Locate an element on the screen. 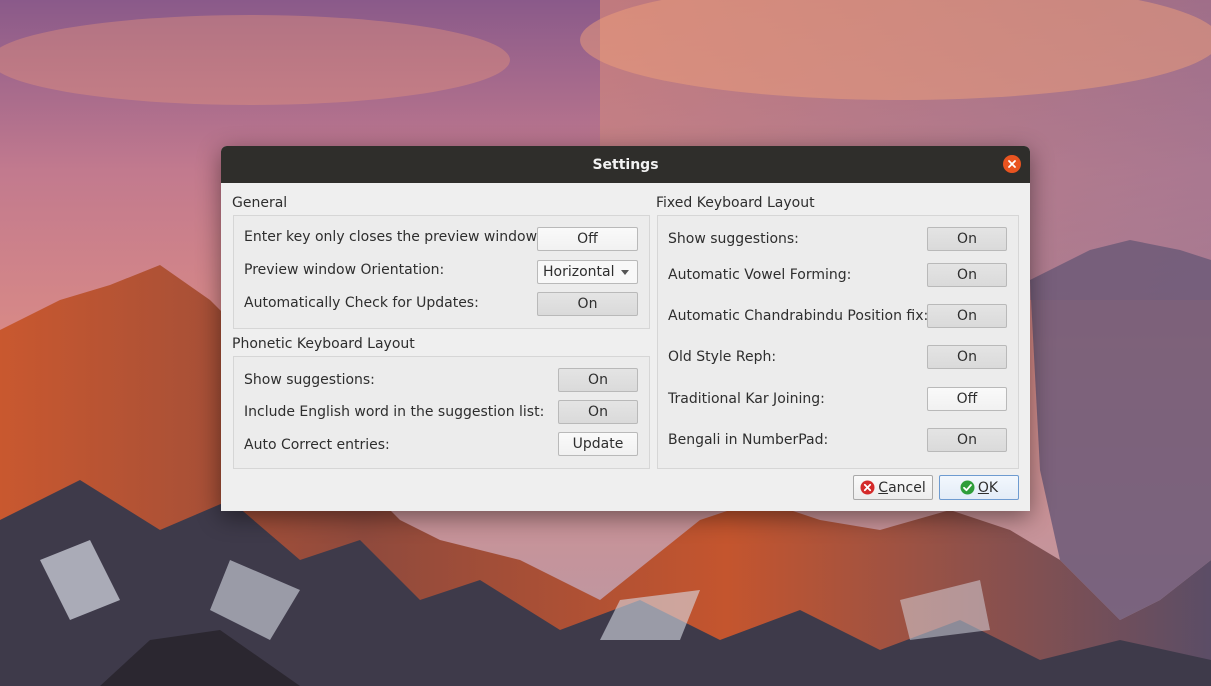 Image resolution: width=1211 pixels, height=686 pixels. window-title: Settings is located at coordinates (625, 164).